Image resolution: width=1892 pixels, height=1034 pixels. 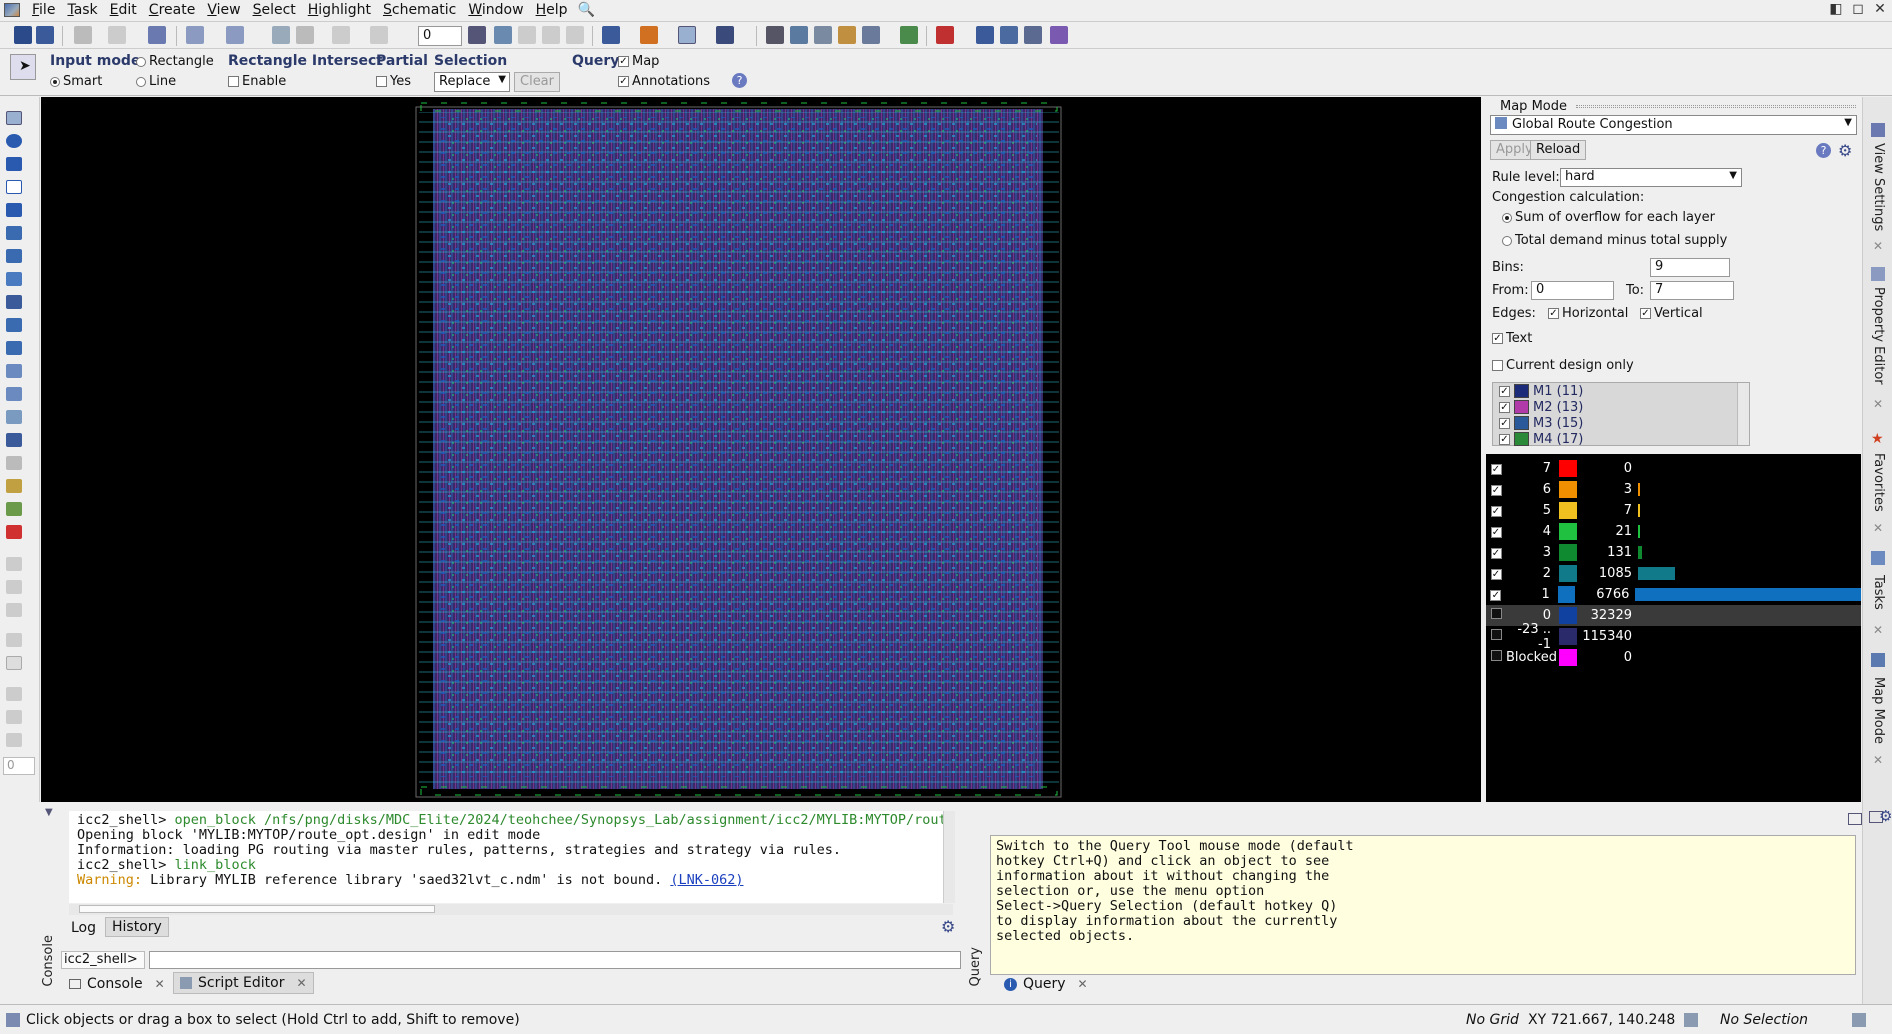 What do you see at coordinates (1673, 489) in the screenshot?
I see `legend-row: ✓ 6 3` at bounding box center [1673, 489].